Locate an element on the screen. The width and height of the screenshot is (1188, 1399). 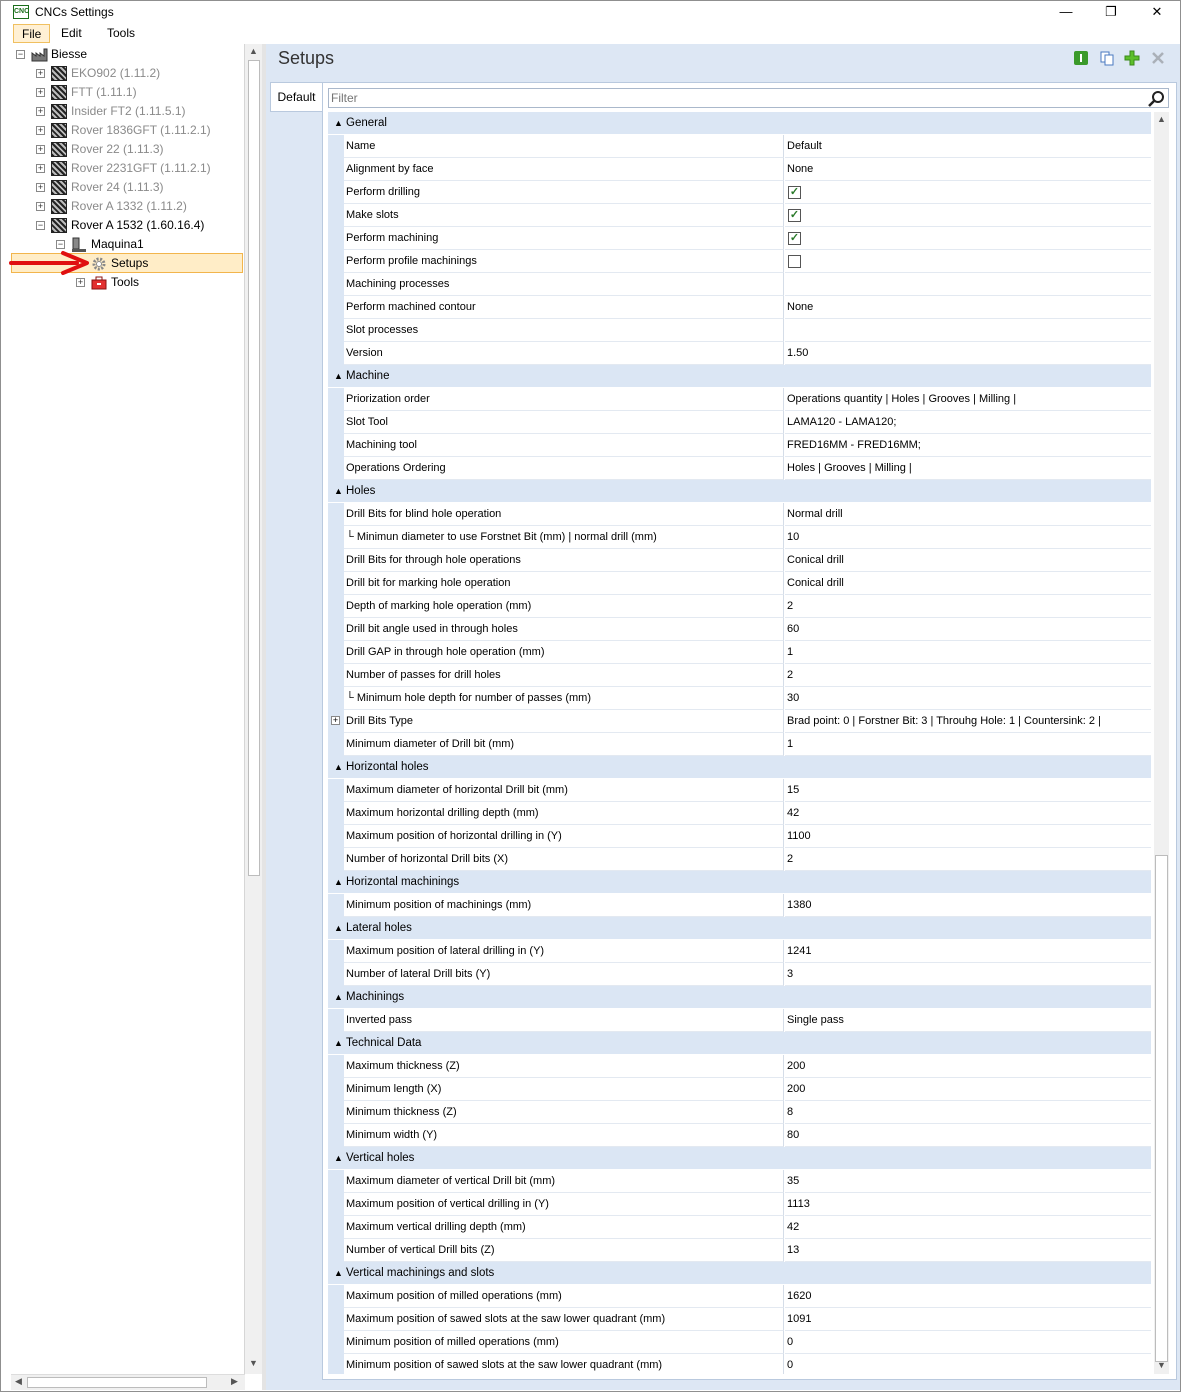
property-row: Number of horizontal Drill bits (X) 2 is located at coordinates (739, 859).